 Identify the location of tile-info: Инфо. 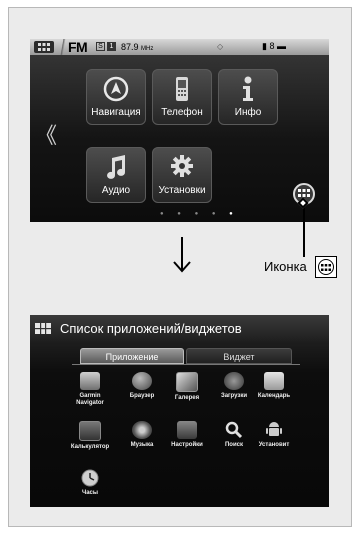
(248, 97).